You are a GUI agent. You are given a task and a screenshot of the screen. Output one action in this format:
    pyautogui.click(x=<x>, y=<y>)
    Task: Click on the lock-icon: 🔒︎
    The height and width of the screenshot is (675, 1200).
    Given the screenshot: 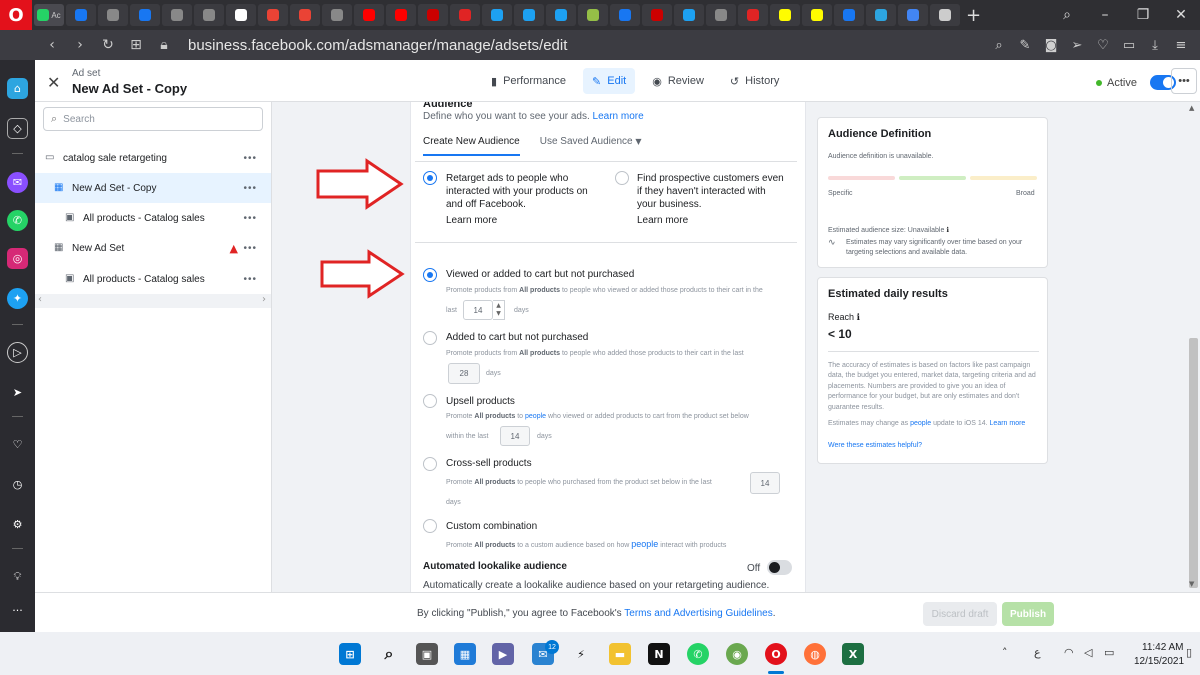 What is the action you would take?
    pyautogui.click(x=164, y=45)
    